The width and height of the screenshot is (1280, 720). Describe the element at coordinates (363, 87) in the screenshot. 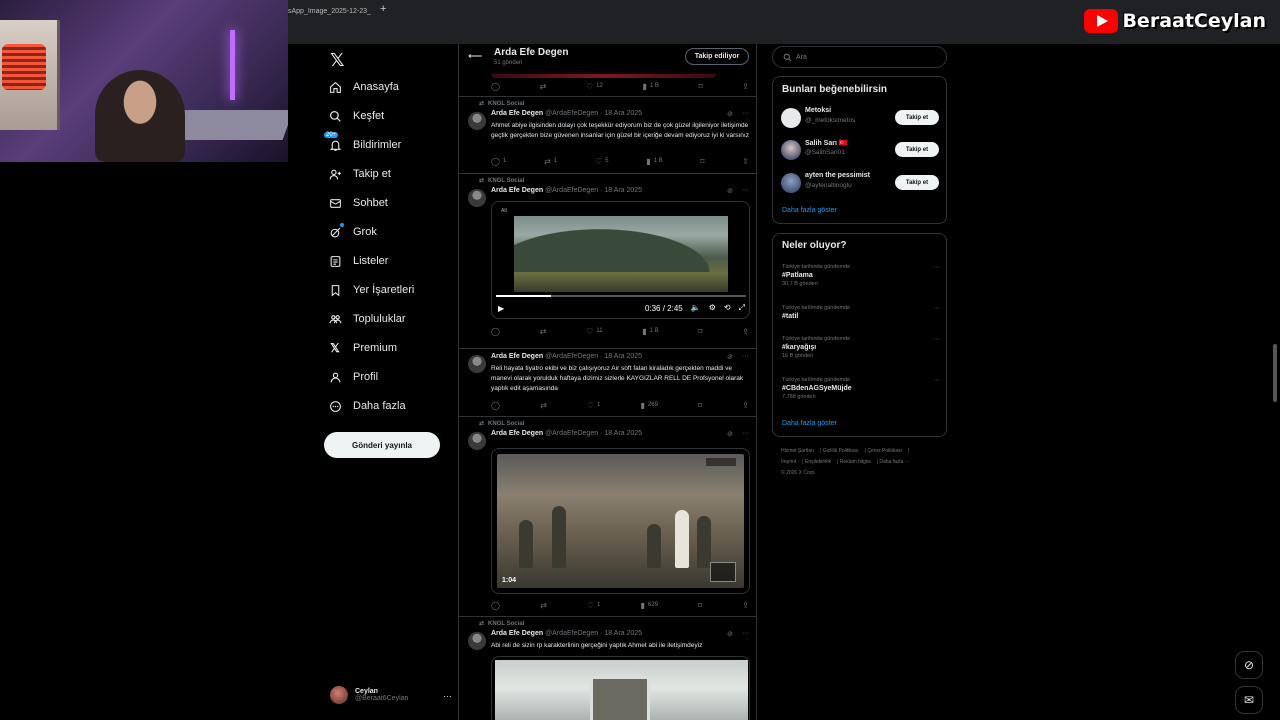

I see `nav-home: Anasayfa` at that location.